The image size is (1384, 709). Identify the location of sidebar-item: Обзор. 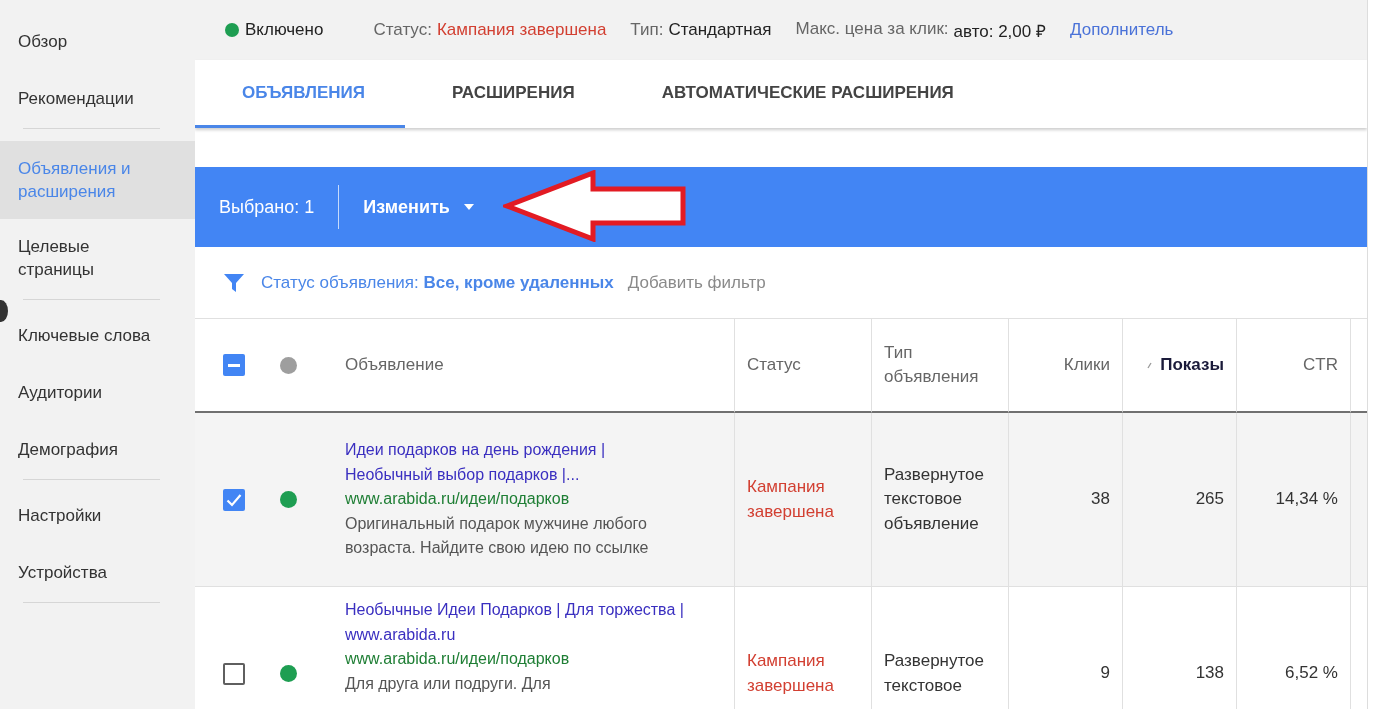
(97, 46).